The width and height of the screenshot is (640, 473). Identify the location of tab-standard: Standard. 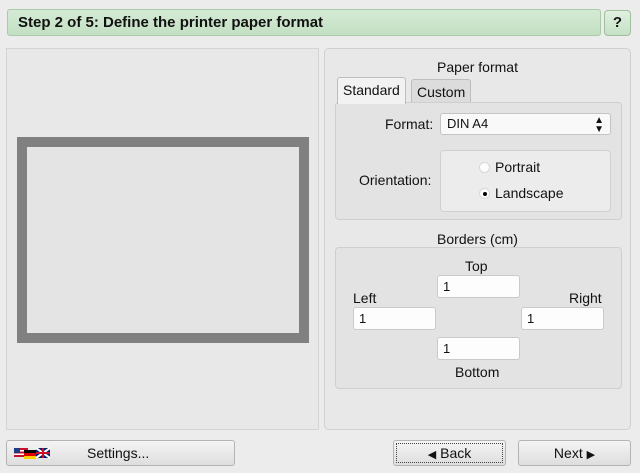
(371, 90).